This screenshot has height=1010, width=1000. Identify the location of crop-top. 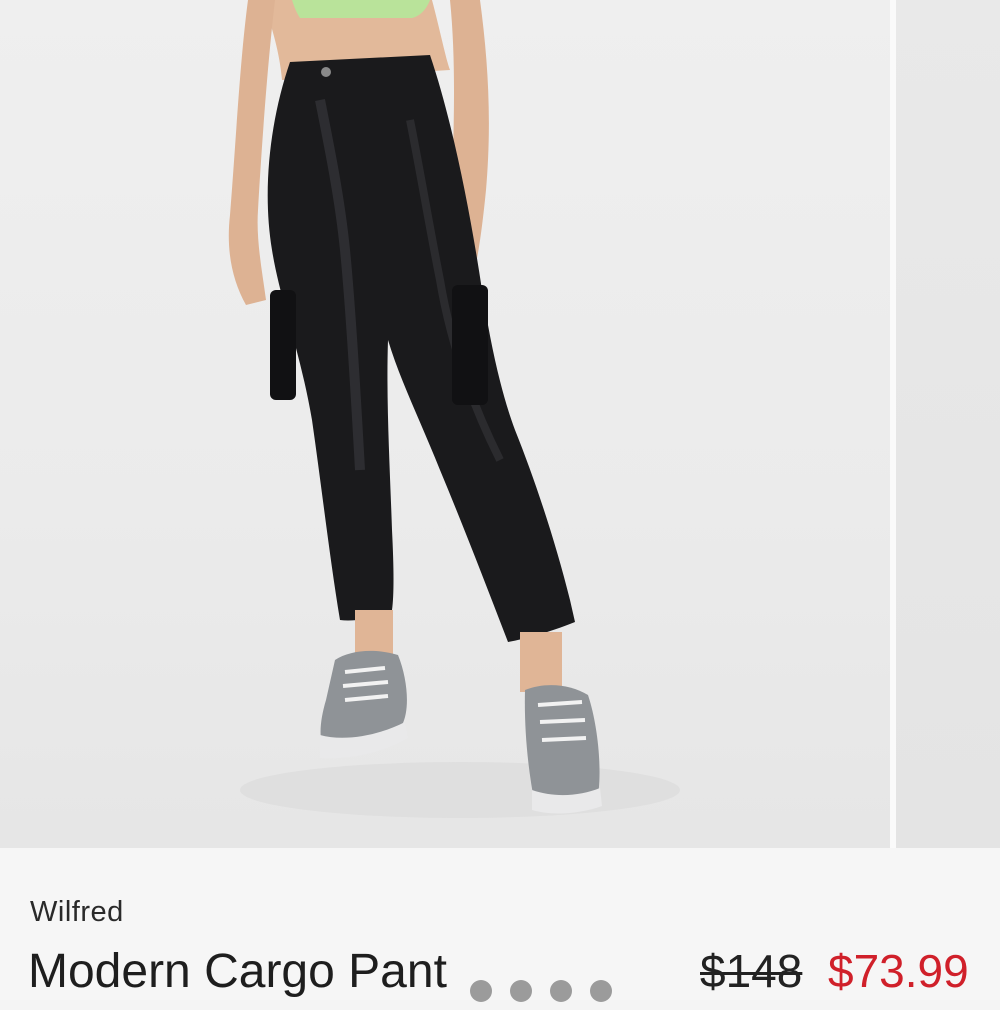
(361, 9).